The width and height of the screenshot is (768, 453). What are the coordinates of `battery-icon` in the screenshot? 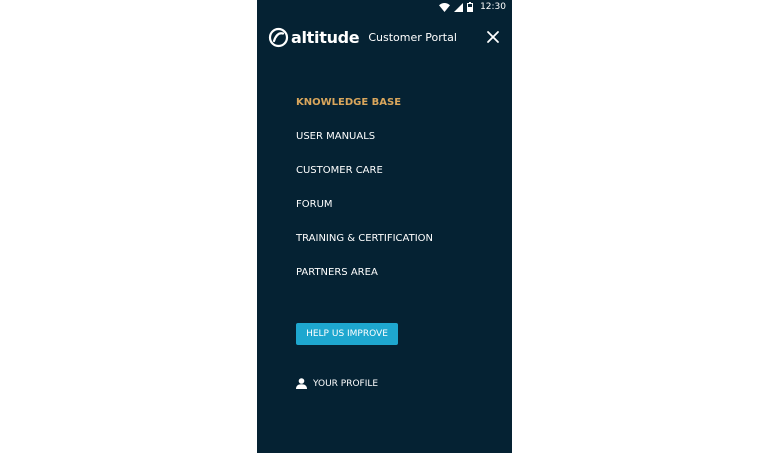 It's located at (470, 7).